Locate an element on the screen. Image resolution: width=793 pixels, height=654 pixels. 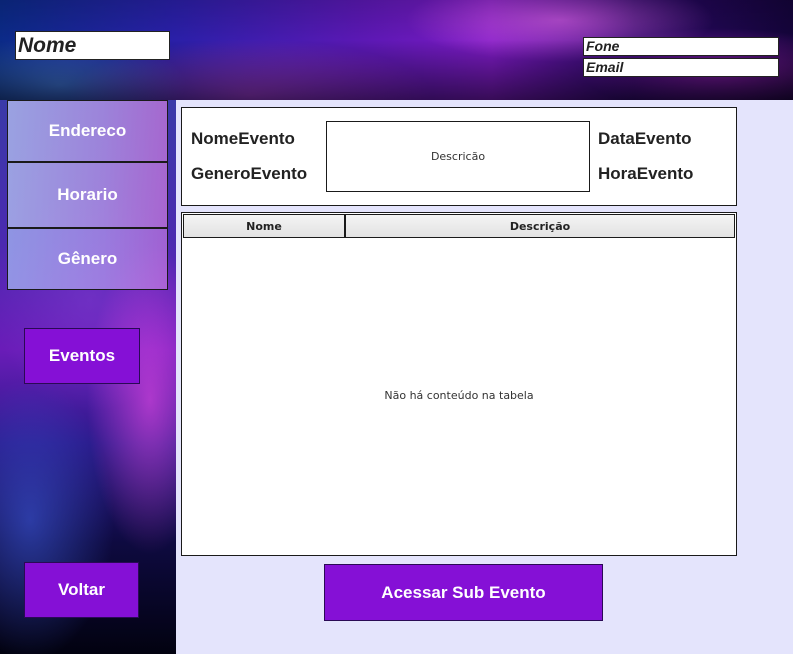
eventos-button: Eventos is located at coordinates (82, 356).